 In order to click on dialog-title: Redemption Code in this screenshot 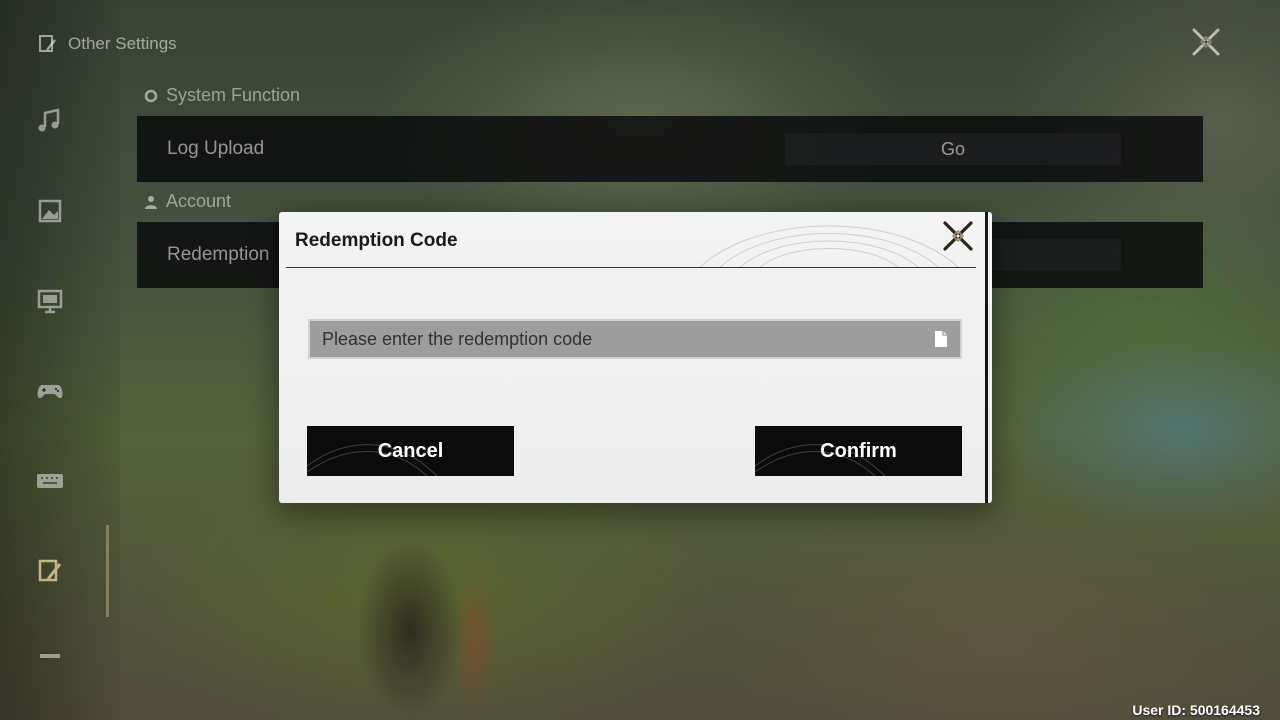, I will do `click(376, 240)`.